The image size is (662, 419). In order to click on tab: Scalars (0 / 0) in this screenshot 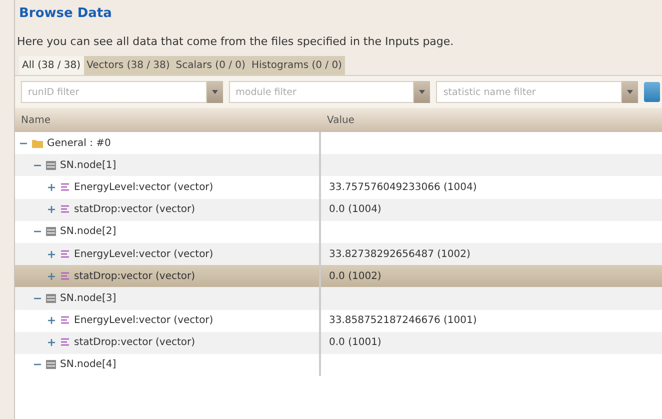, I will do `click(210, 65)`.